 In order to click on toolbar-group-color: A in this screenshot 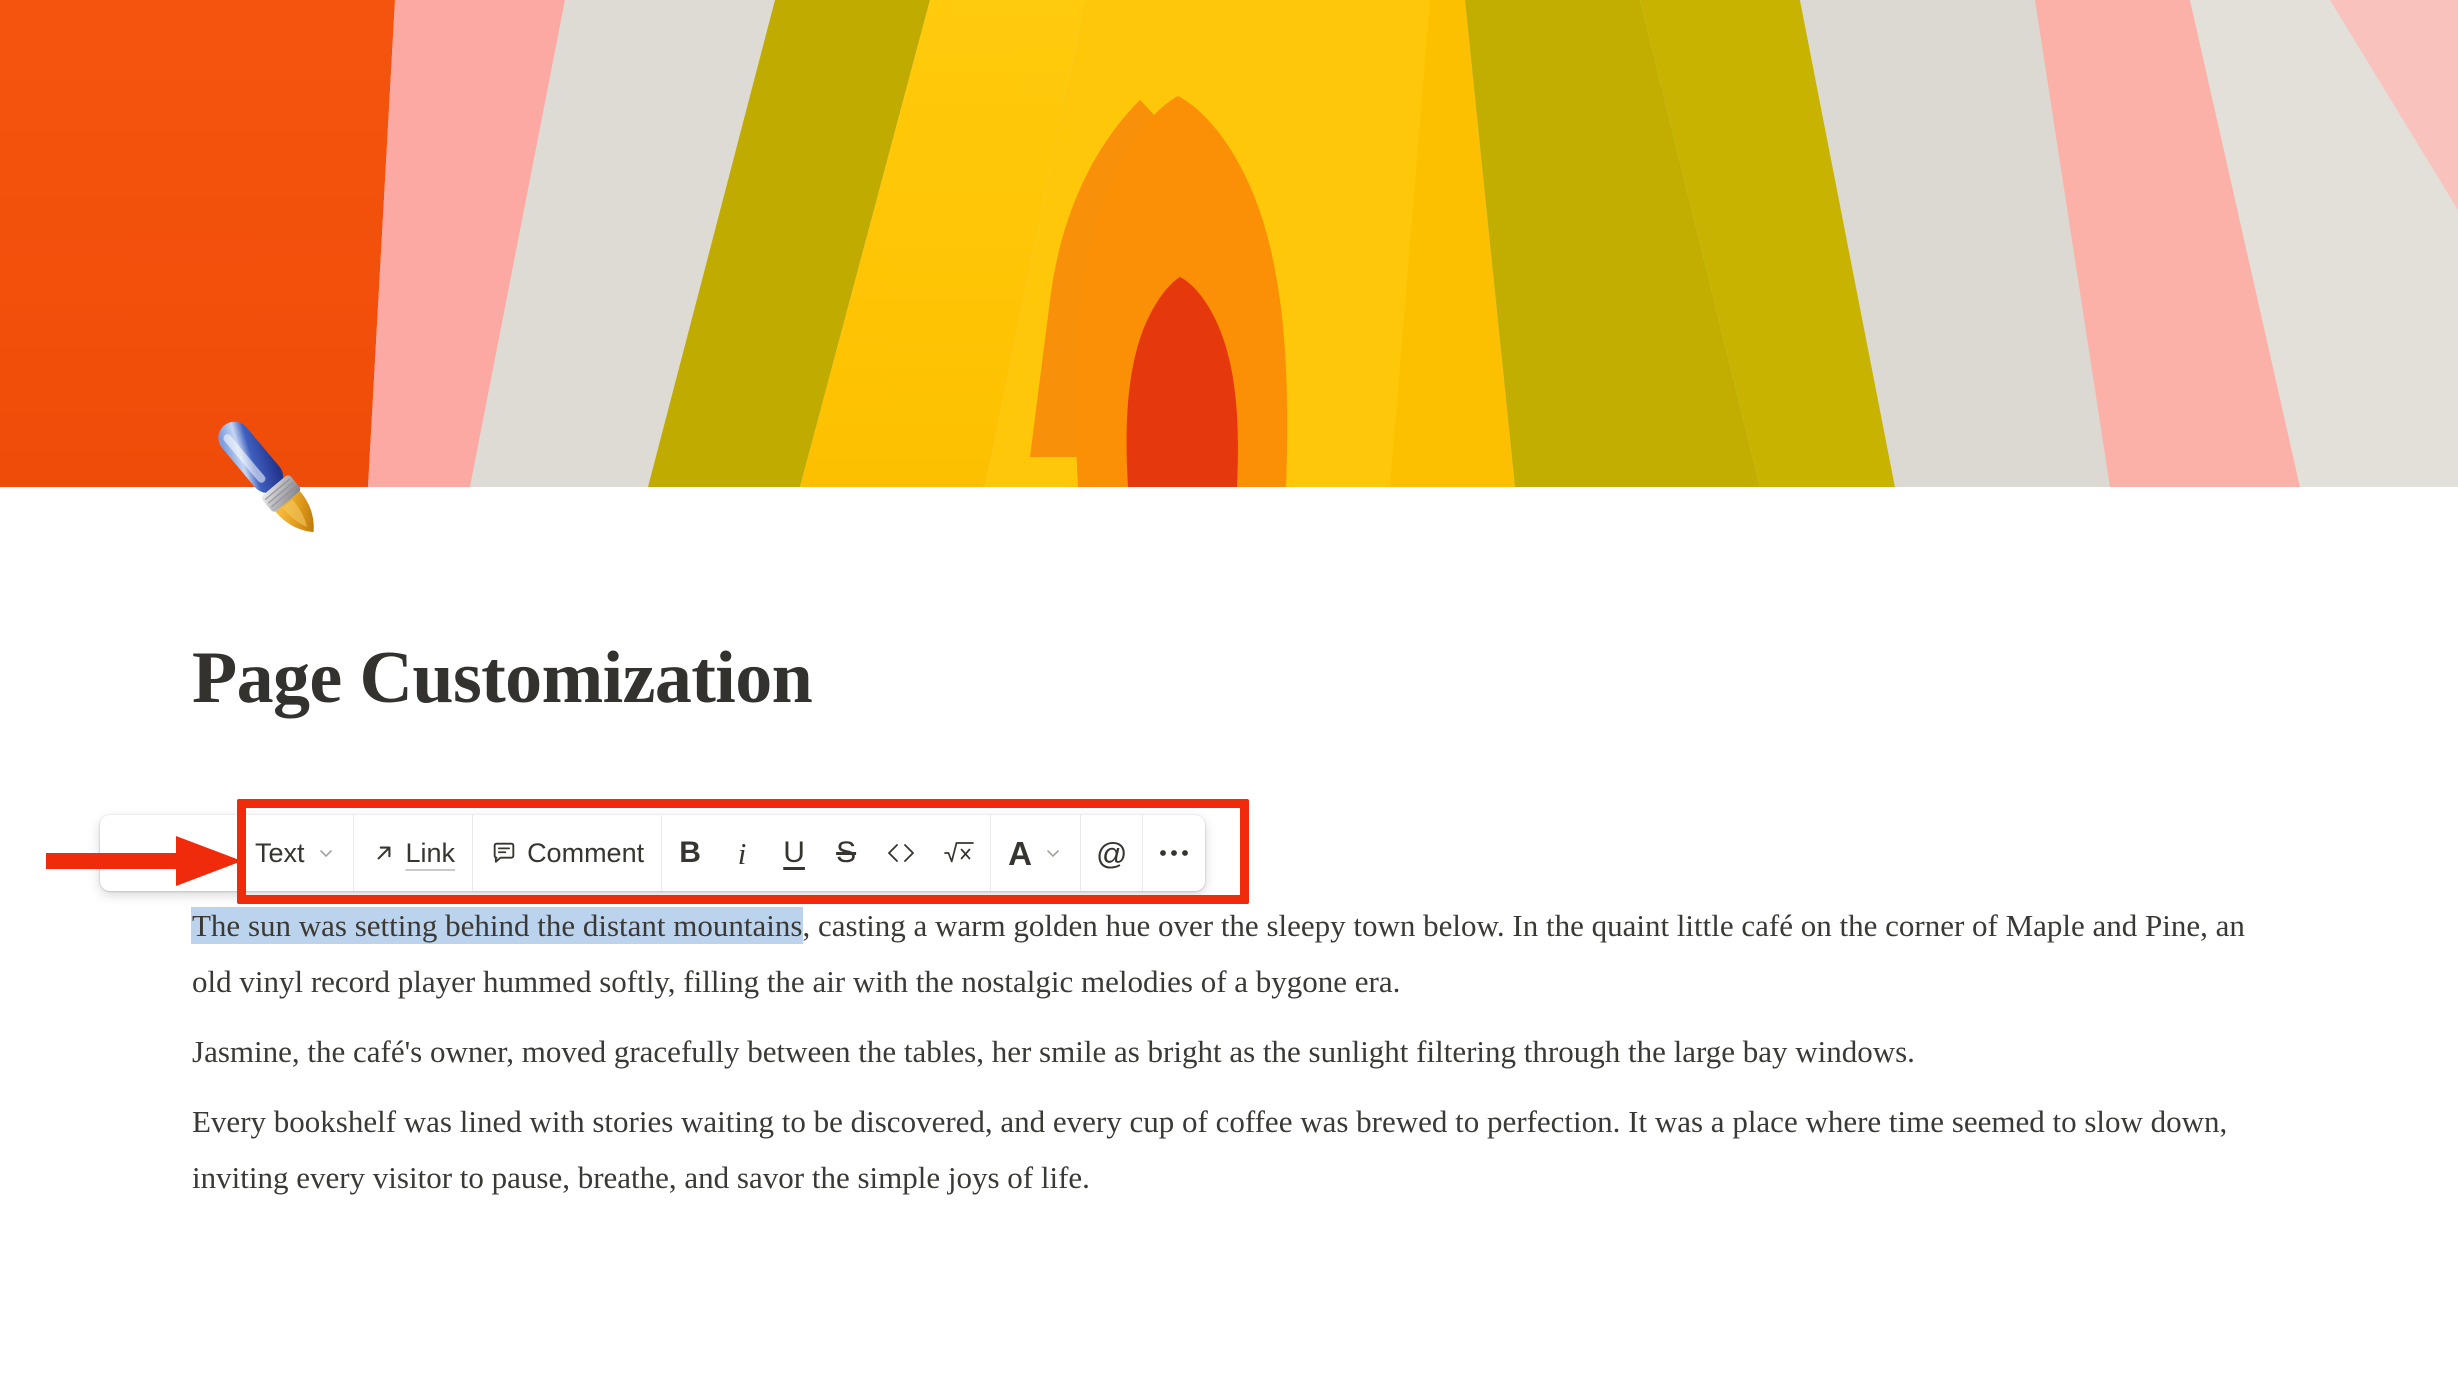, I will do `click(1035, 853)`.